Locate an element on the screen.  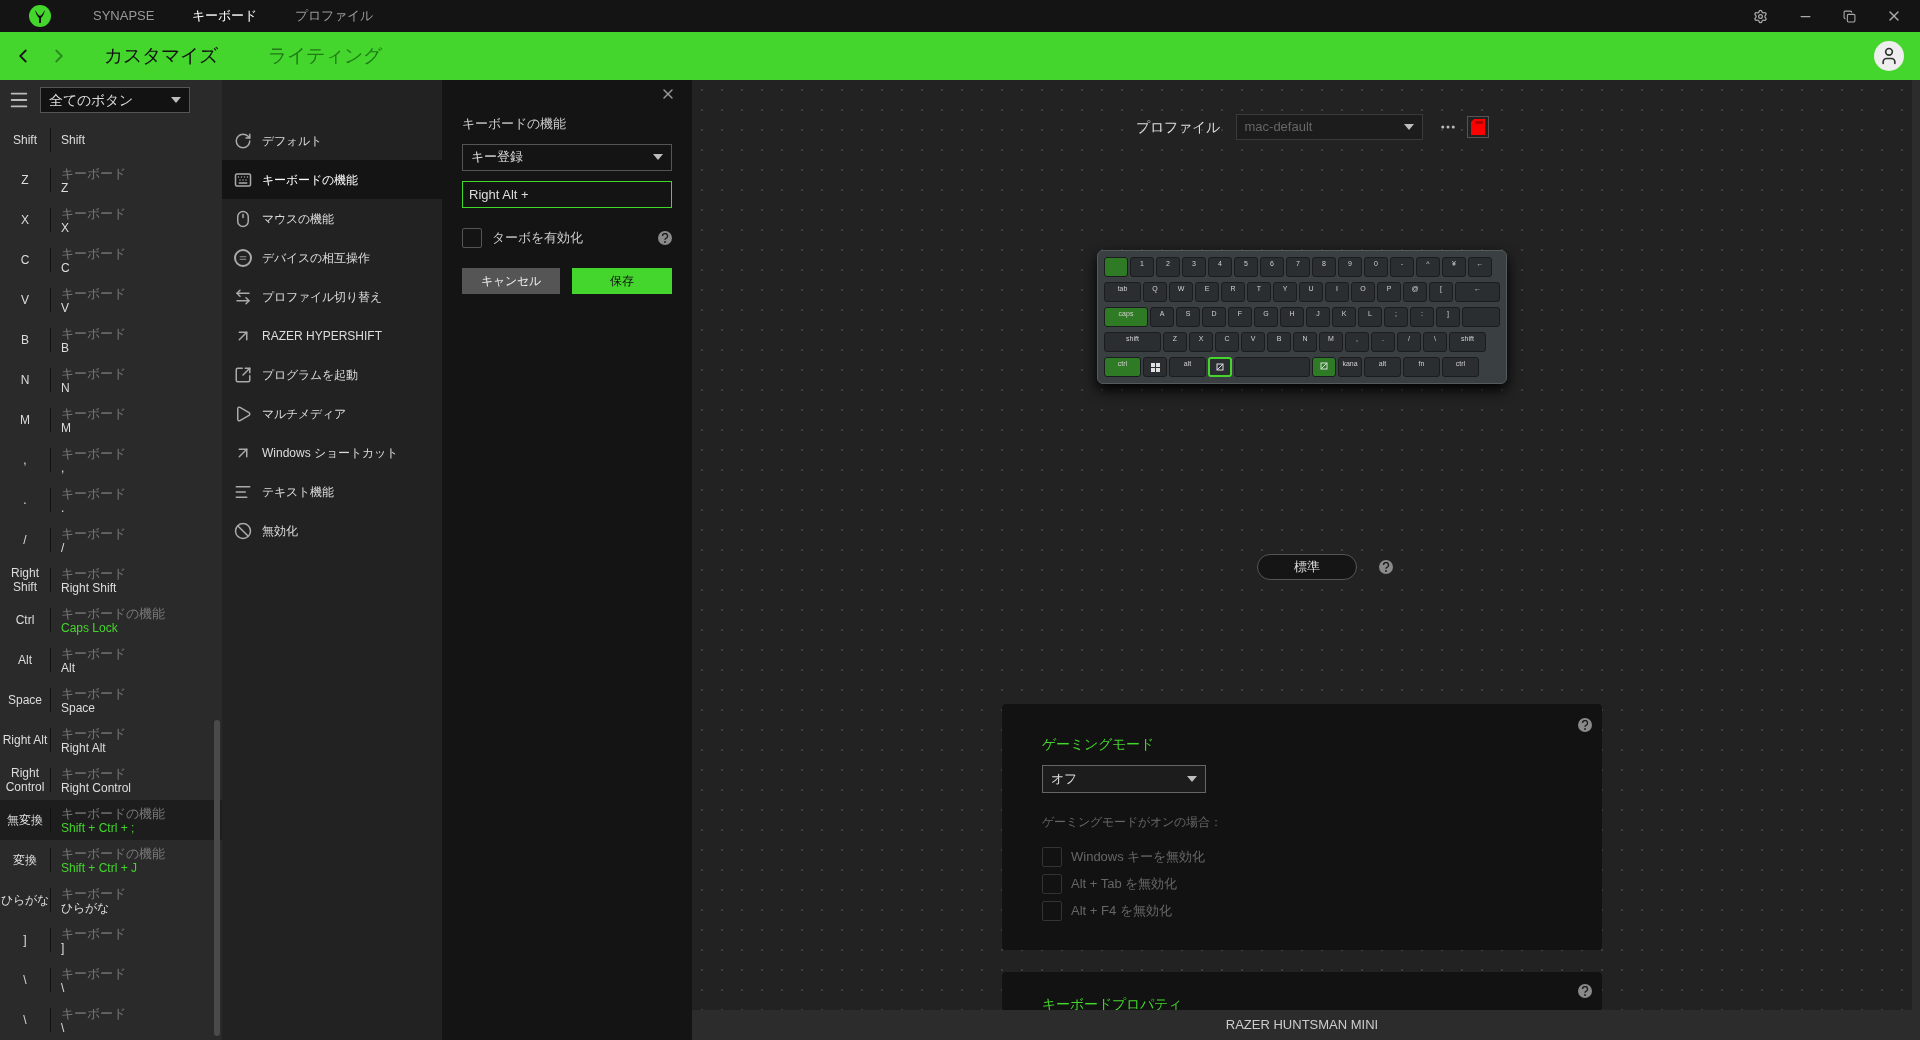
logo-icon is located at coordinates (40, 16).